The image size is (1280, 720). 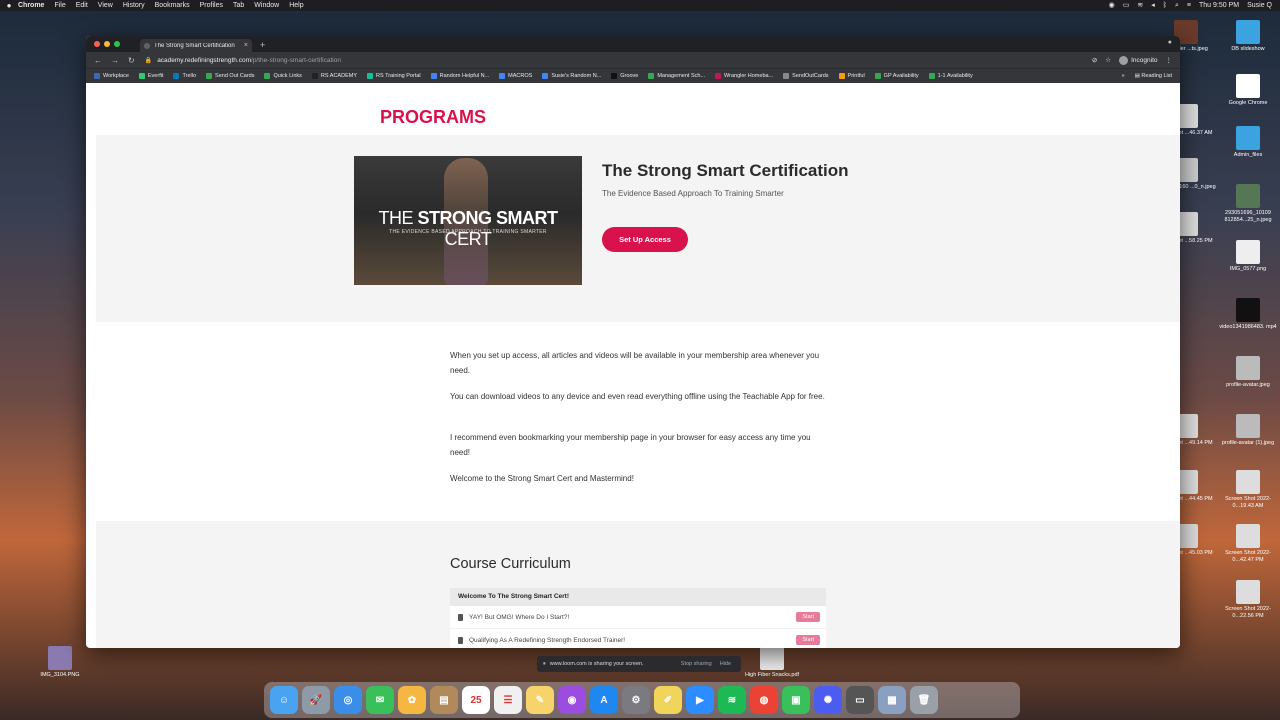 I want to click on desktop-file: Google Chrome, so click(x=1248, y=90).